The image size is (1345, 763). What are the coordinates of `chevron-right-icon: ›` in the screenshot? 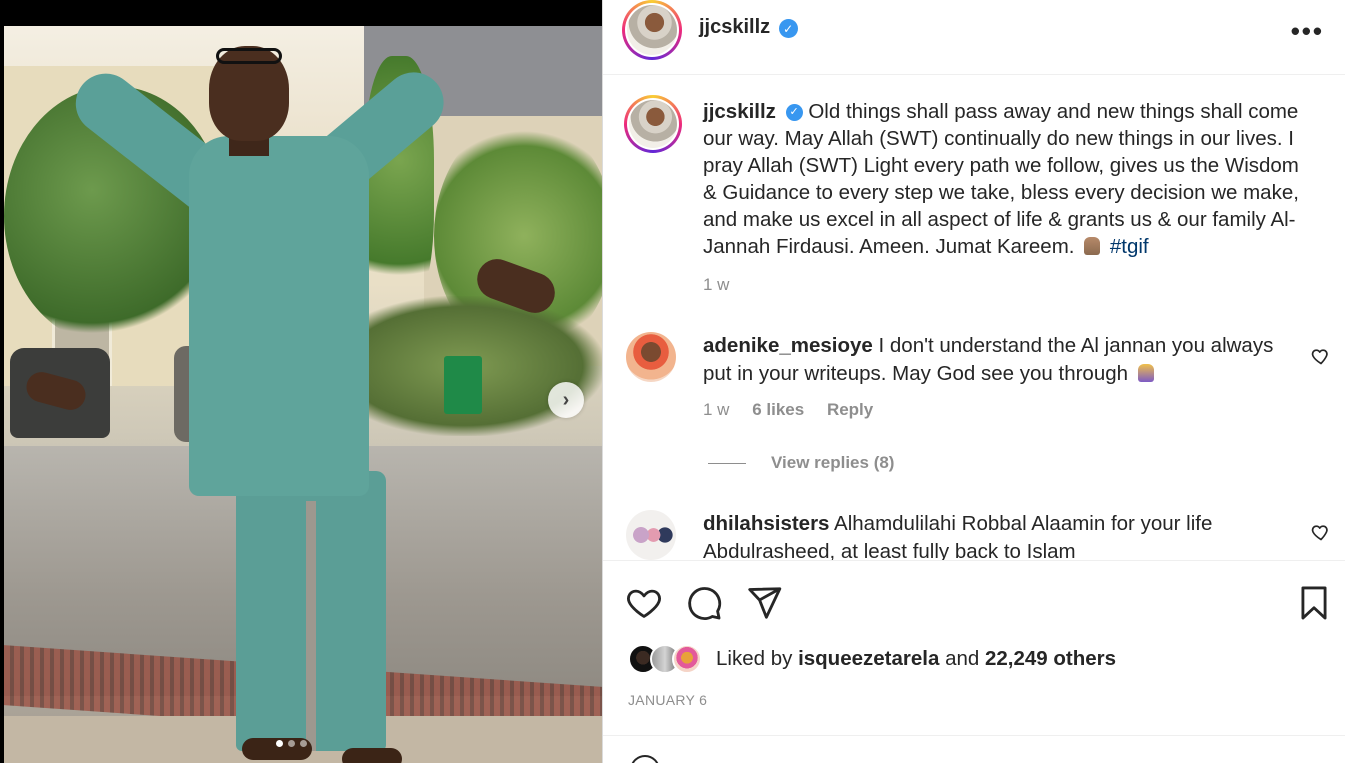 It's located at (566, 399).